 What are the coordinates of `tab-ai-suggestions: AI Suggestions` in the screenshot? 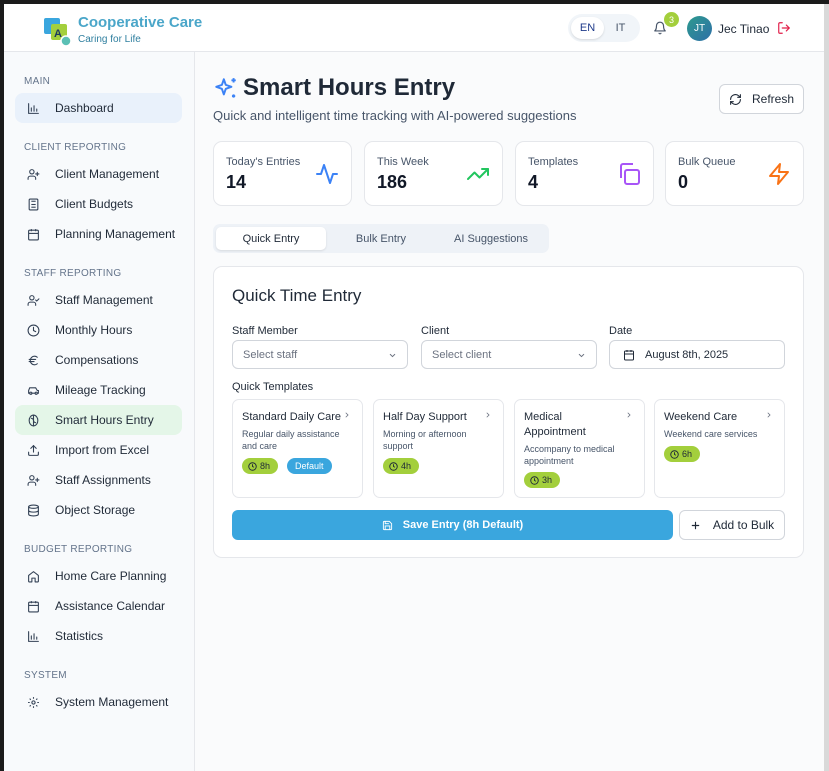 It's located at (491, 238).